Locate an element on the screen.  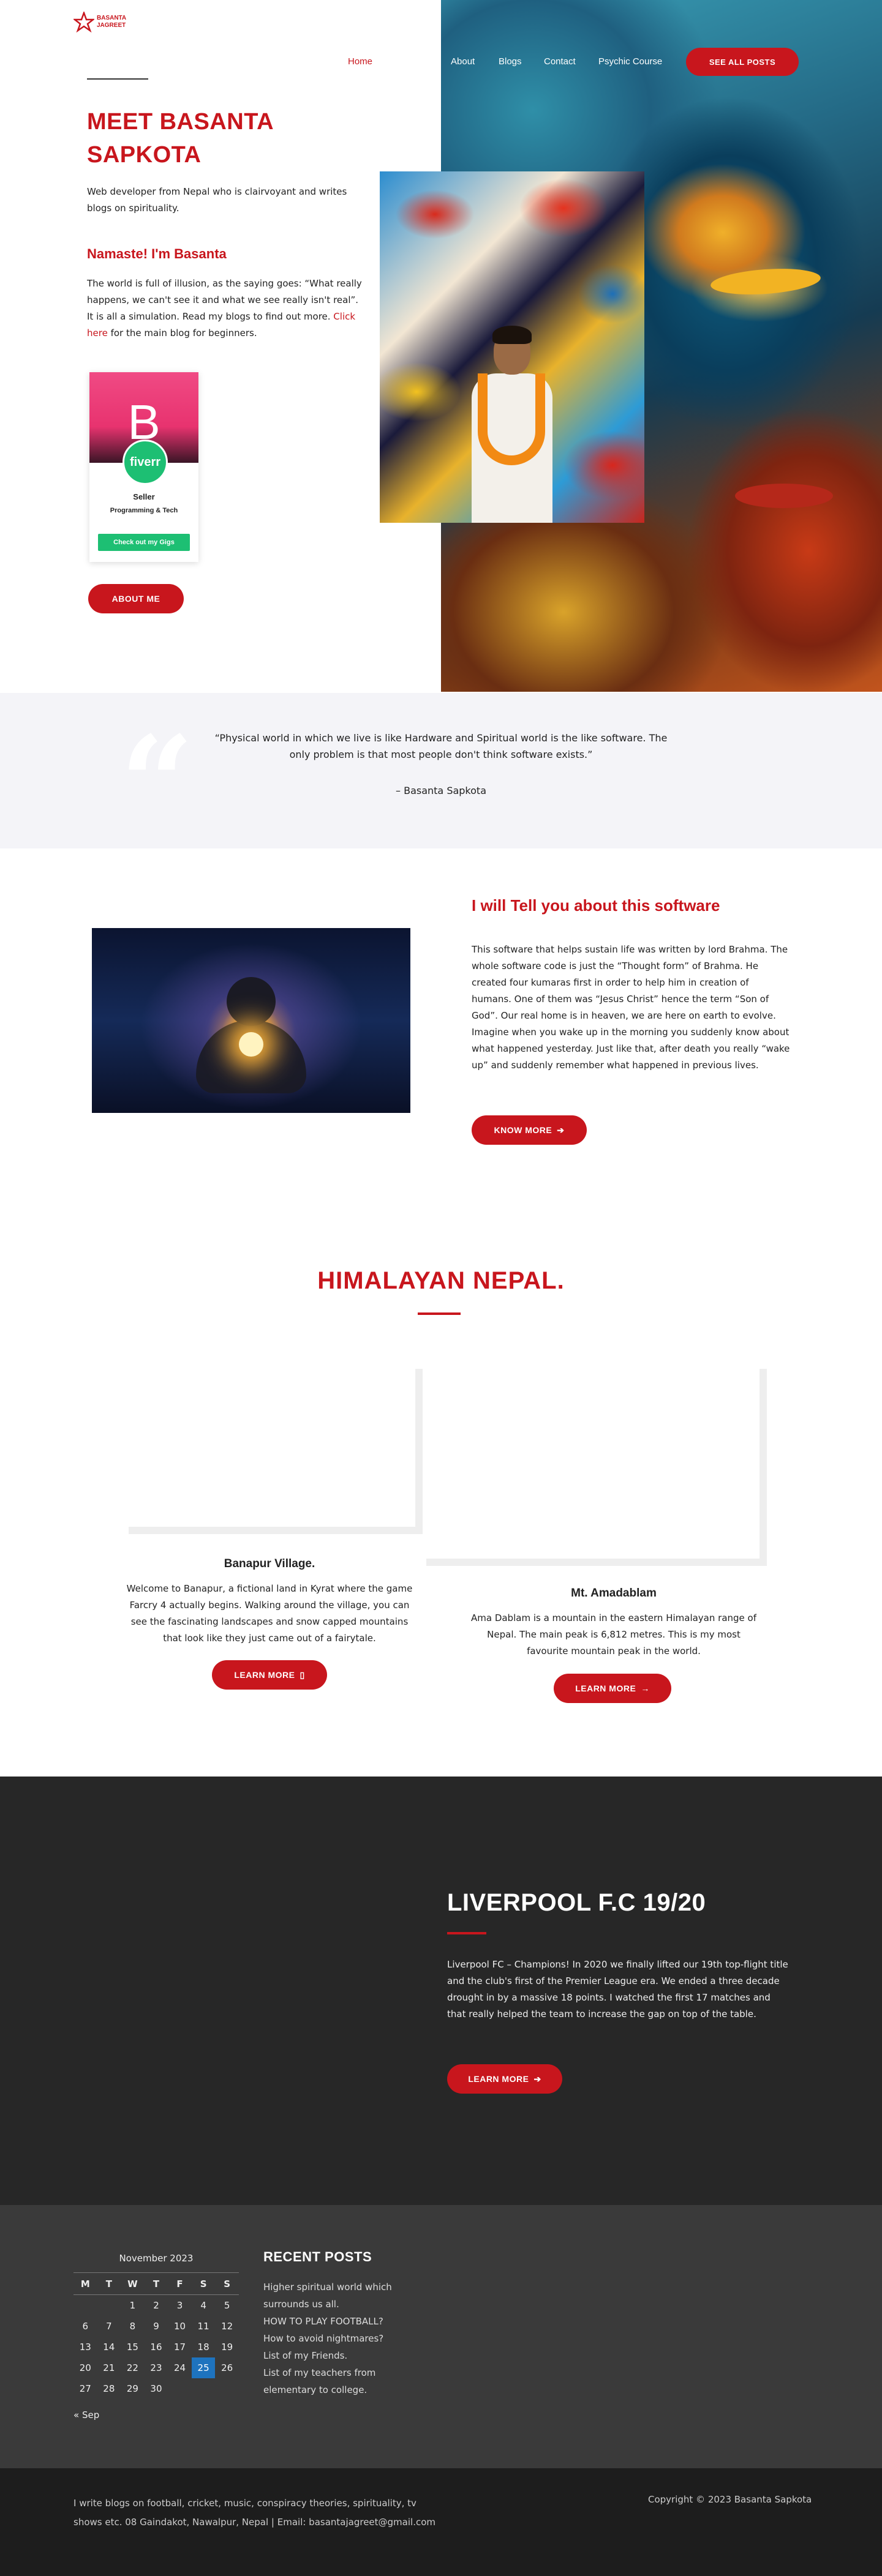
fiverr-level: Seller is located at coordinates (144, 496).